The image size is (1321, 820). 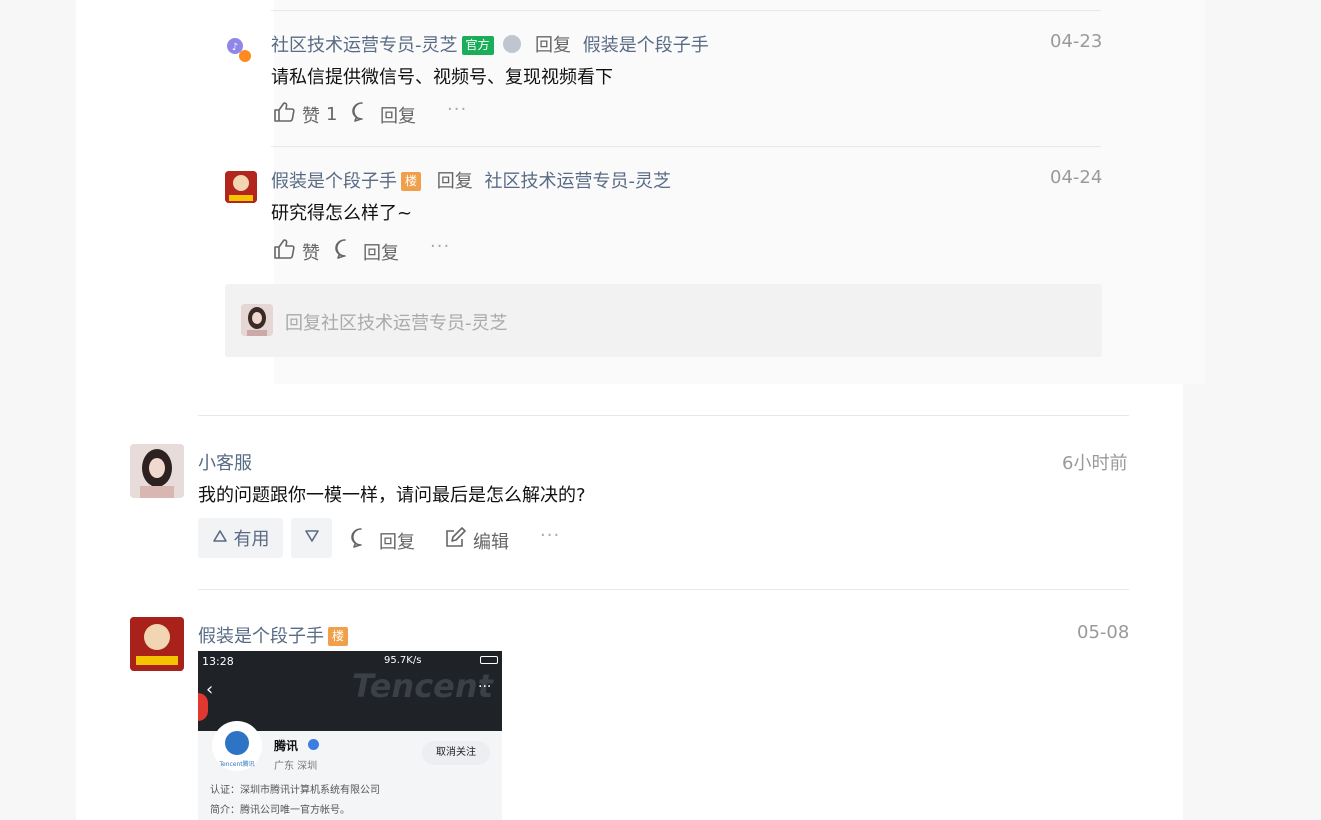 I want to click on verified-icon, so click(x=313, y=744).